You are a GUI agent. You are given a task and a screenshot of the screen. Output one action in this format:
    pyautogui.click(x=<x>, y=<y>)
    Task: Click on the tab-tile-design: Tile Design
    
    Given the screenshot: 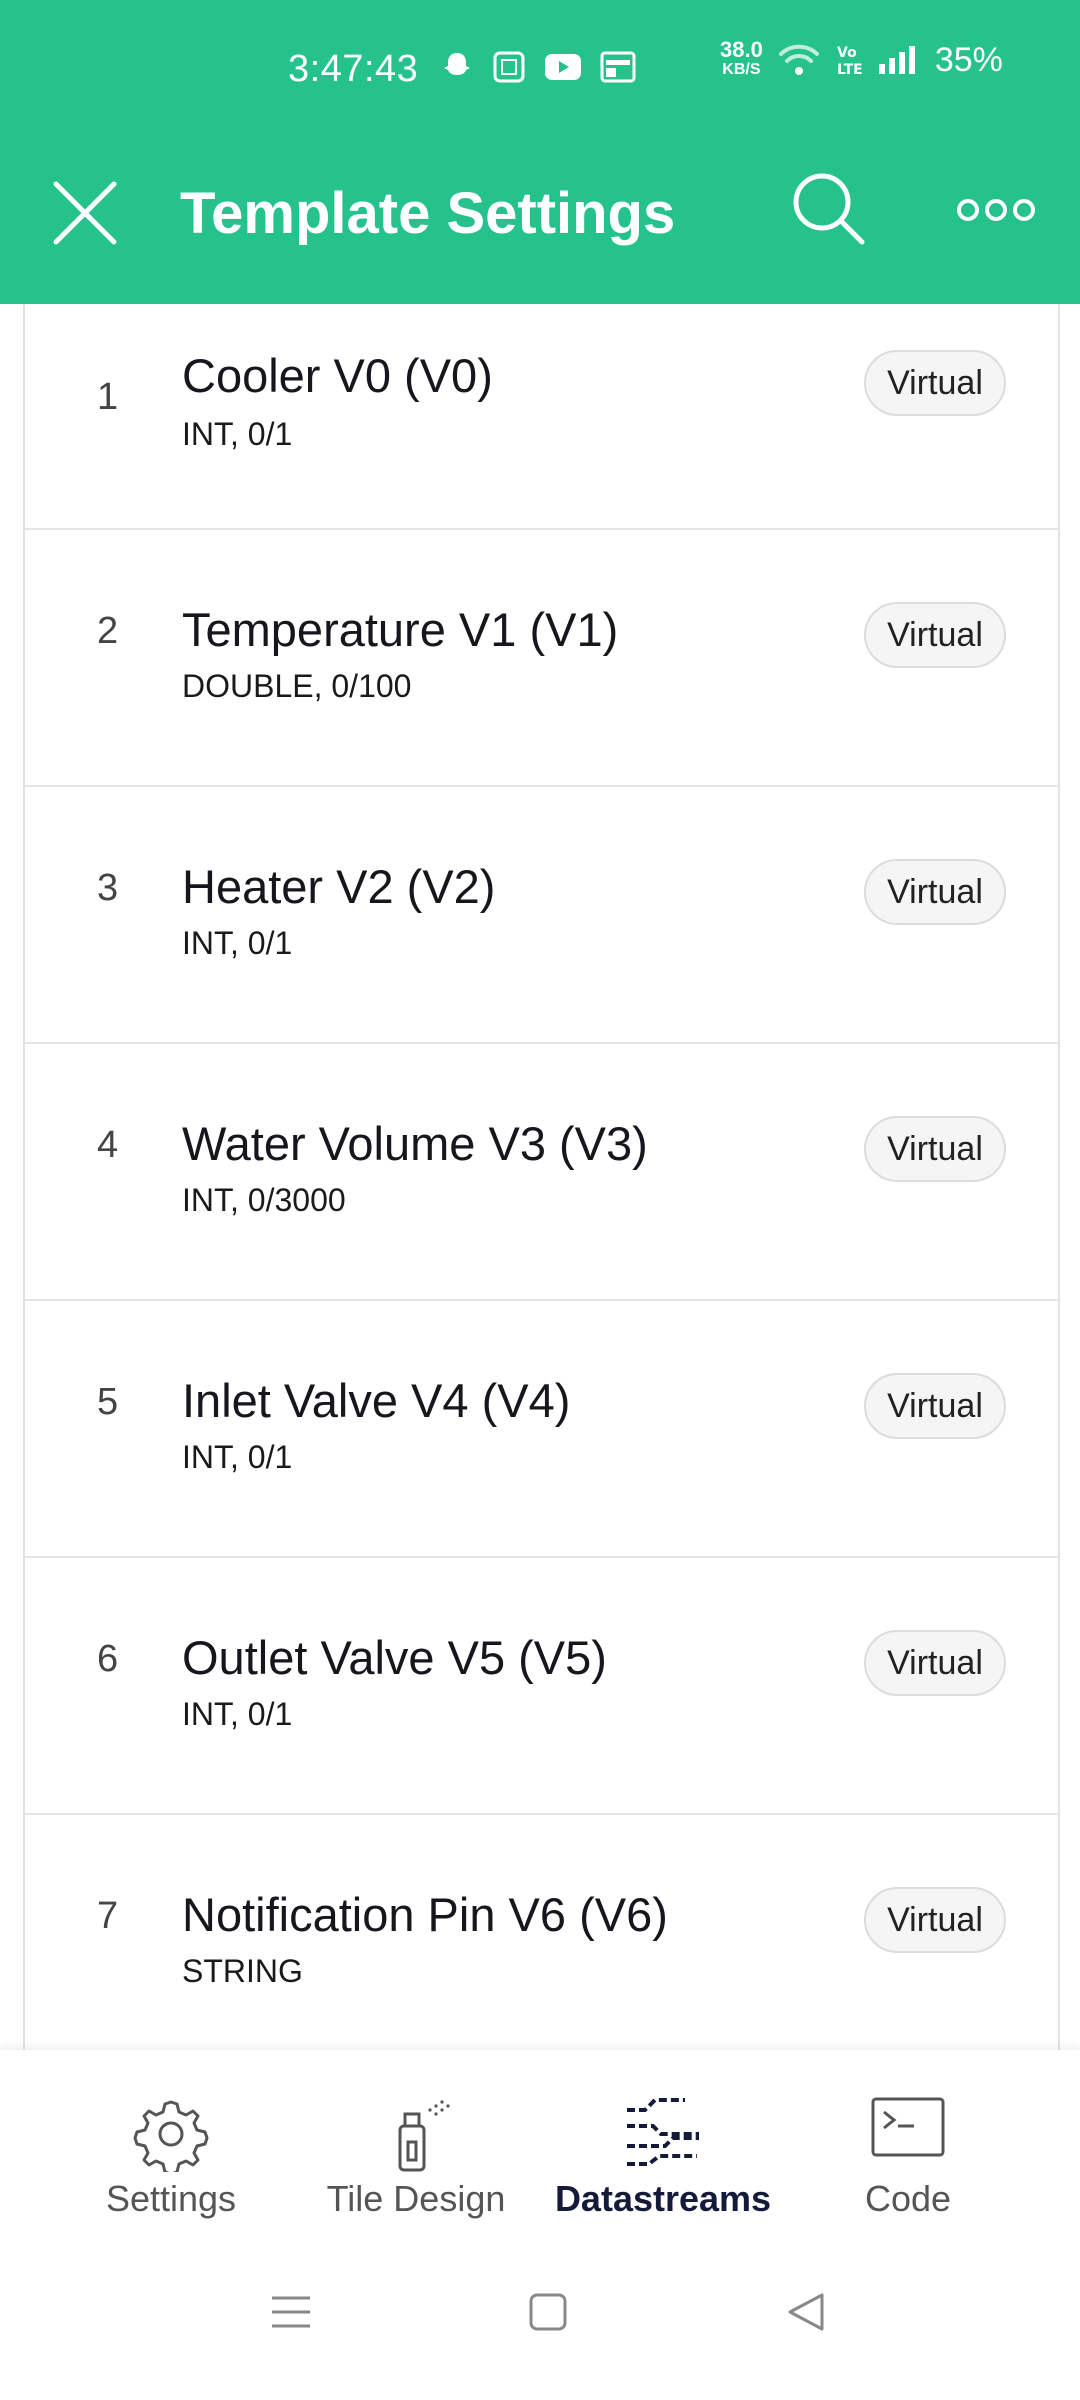 What is the action you would take?
    pyautogui.click(x=416, y=2150)
    